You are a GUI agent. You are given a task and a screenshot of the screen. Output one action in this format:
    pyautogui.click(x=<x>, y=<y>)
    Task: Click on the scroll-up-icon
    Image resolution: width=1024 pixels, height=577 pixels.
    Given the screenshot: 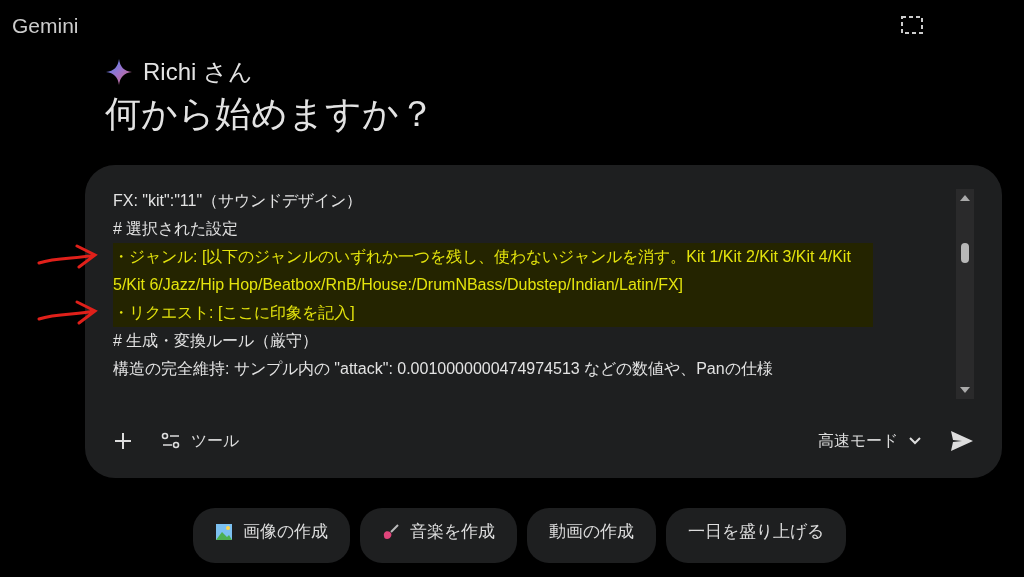 What is the action you would take?
    pyautogui.click(x=965, y=198)
    